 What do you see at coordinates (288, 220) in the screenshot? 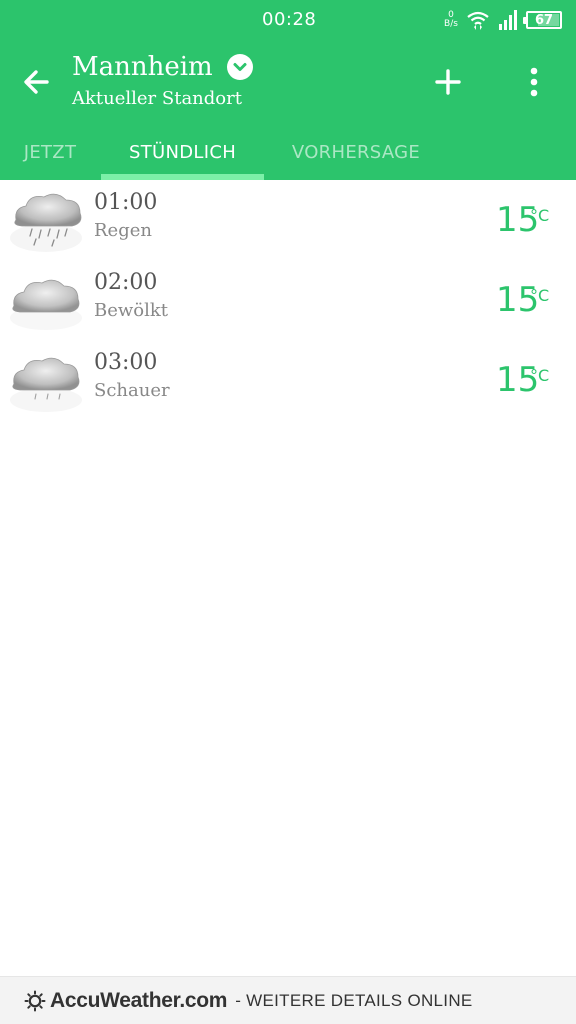
I see `hour-row: 01:00 Regen 15 °C` at bounding box center [288, 220].